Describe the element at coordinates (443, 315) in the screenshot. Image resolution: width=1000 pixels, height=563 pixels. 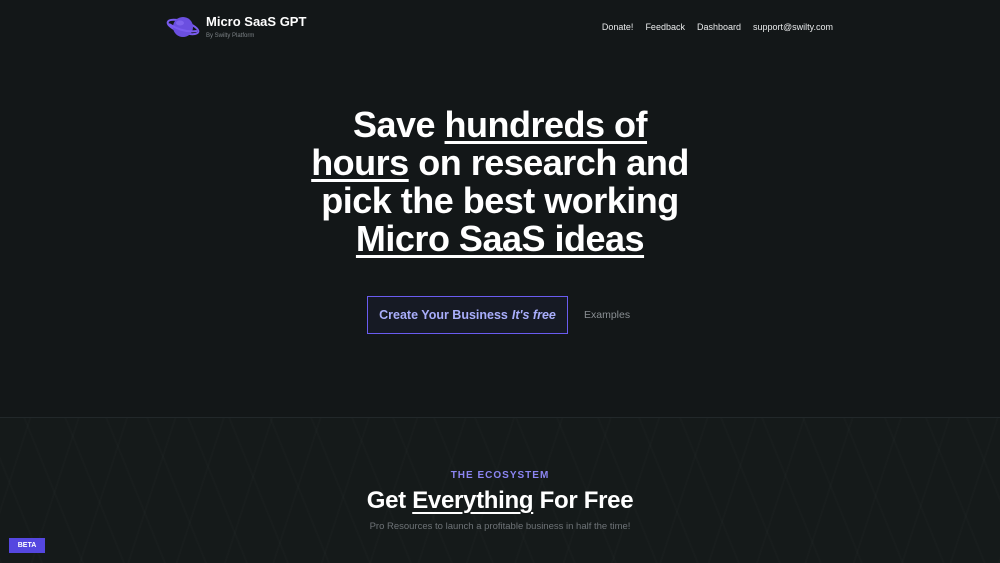
I see `create-business-label: Create Your Business` at that location.